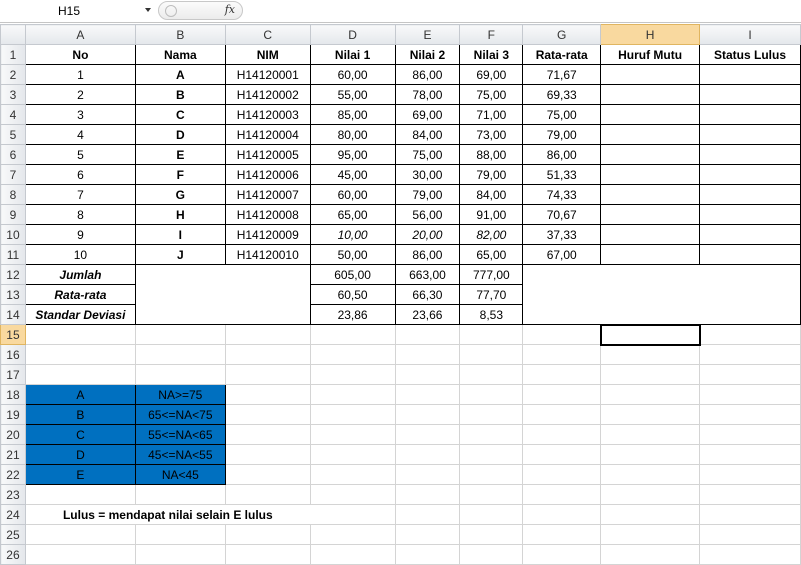 This screenshot has width=801, height=565. What do you see at coordinates (562, 214) in the screenshot?
I see `cell-rata-rata: 70,67` at bounding box center [562, 214].